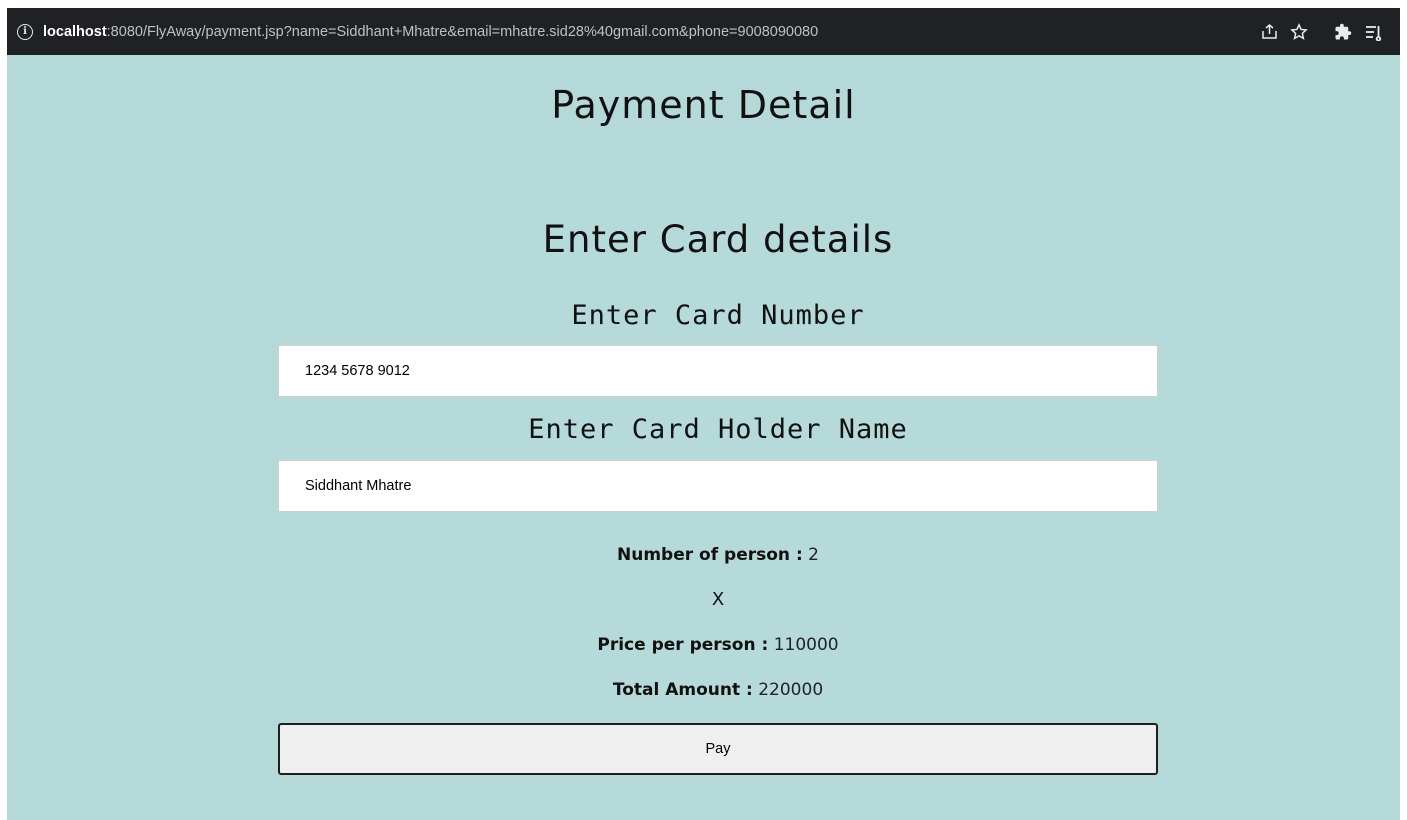 The image size is (1407, 820). I want to click on persons-value: 2, so click(813, 555).